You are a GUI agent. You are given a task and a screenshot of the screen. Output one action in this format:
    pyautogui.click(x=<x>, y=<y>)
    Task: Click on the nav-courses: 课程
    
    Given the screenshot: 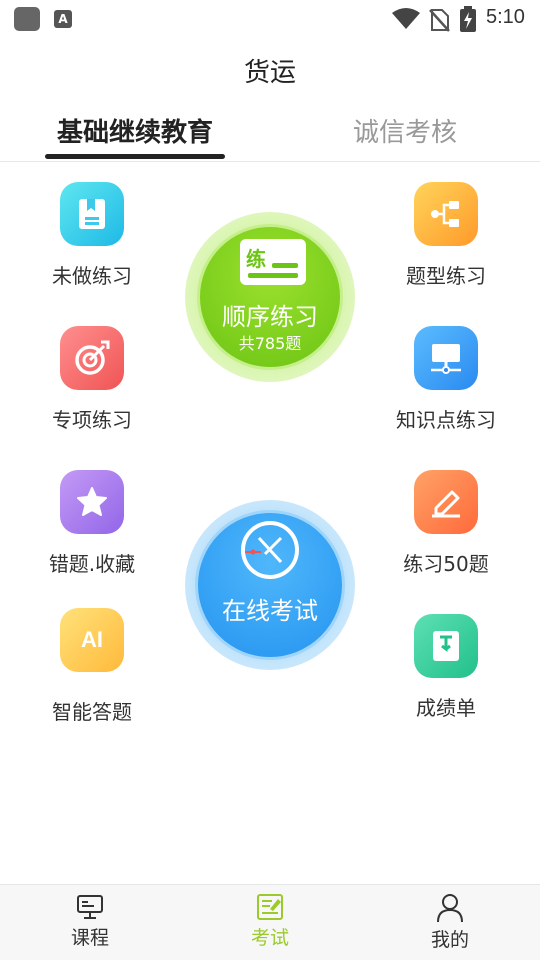 What is the action you would take?
    pyautogui.click(x=90, y=922)
    